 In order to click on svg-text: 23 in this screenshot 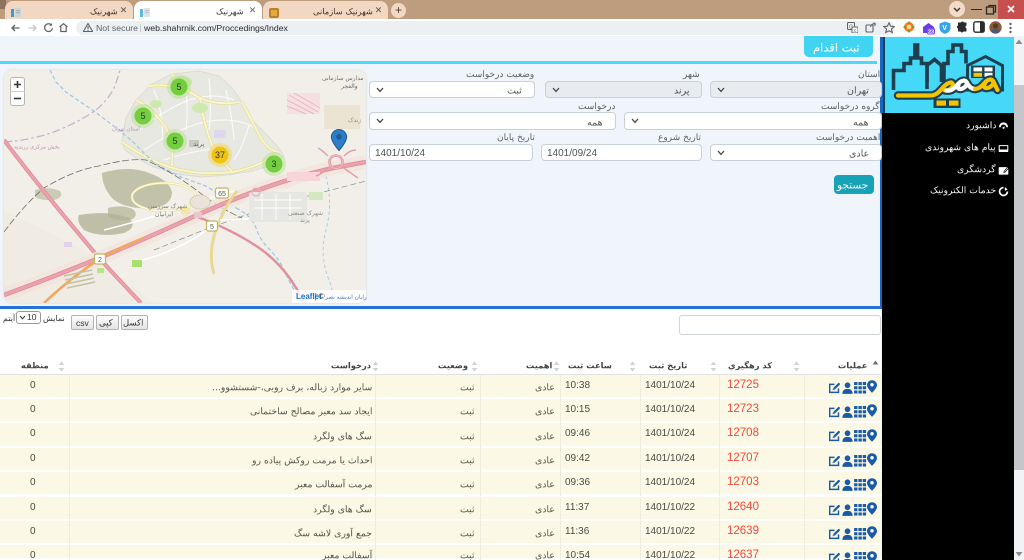, I will do `click(931, 32)`.